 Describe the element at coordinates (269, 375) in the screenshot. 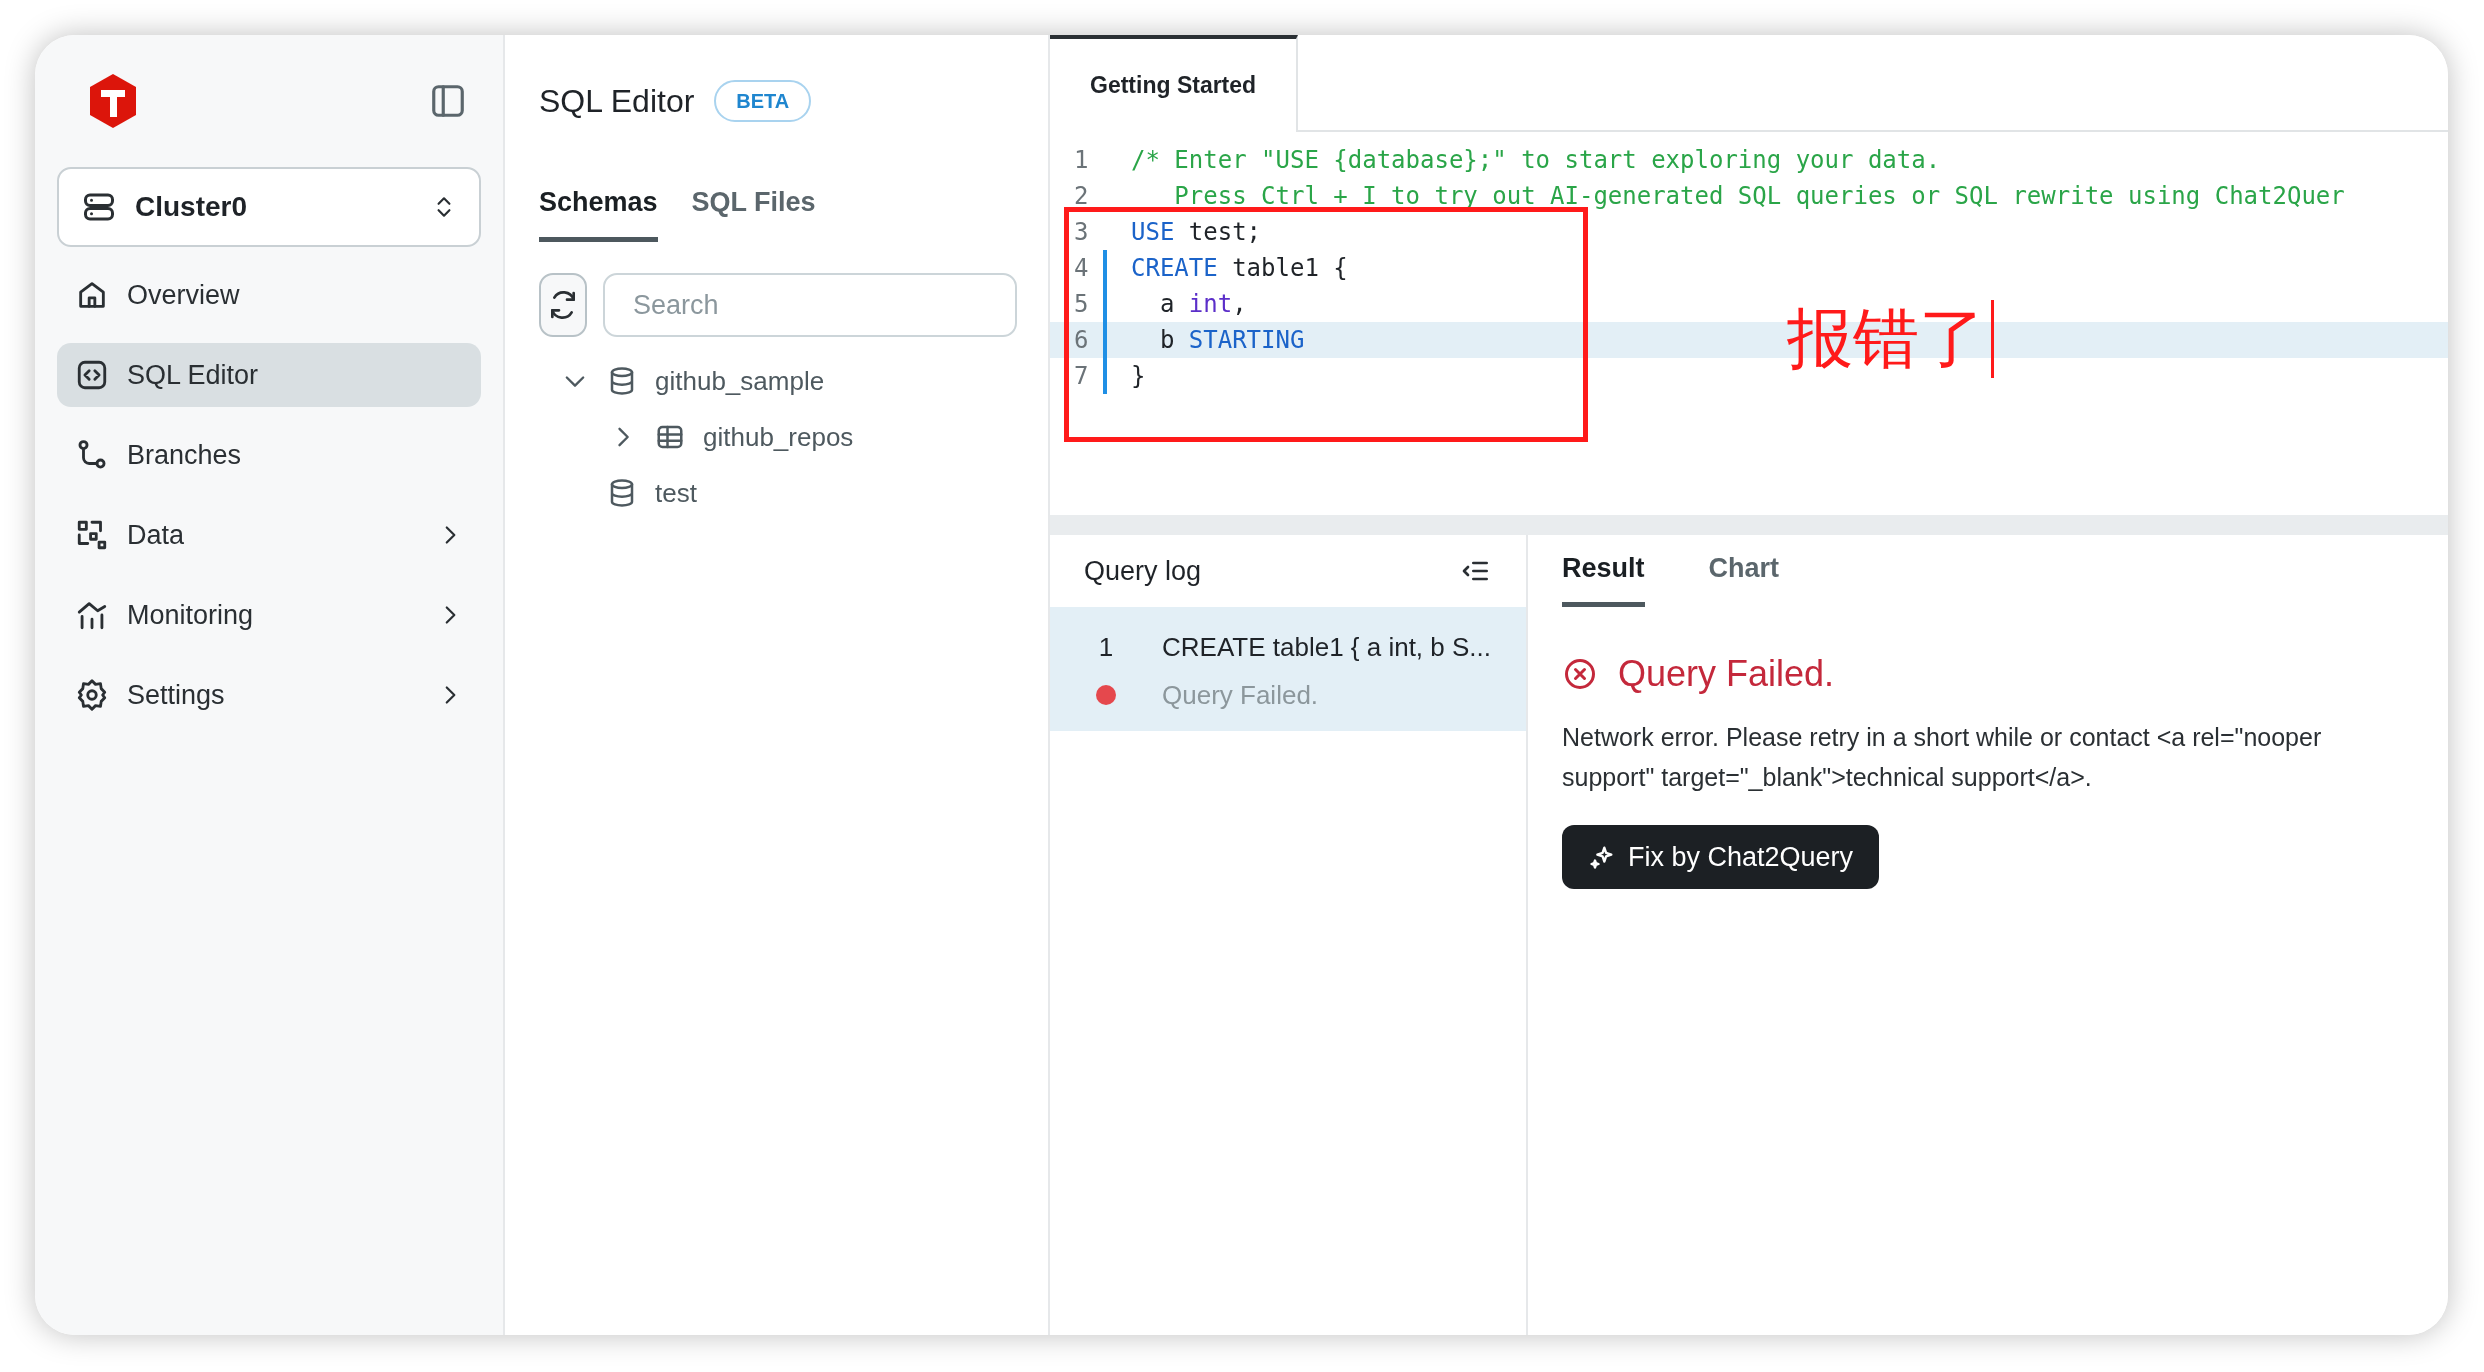

I see `nav-item: SQL Editor` at that location.